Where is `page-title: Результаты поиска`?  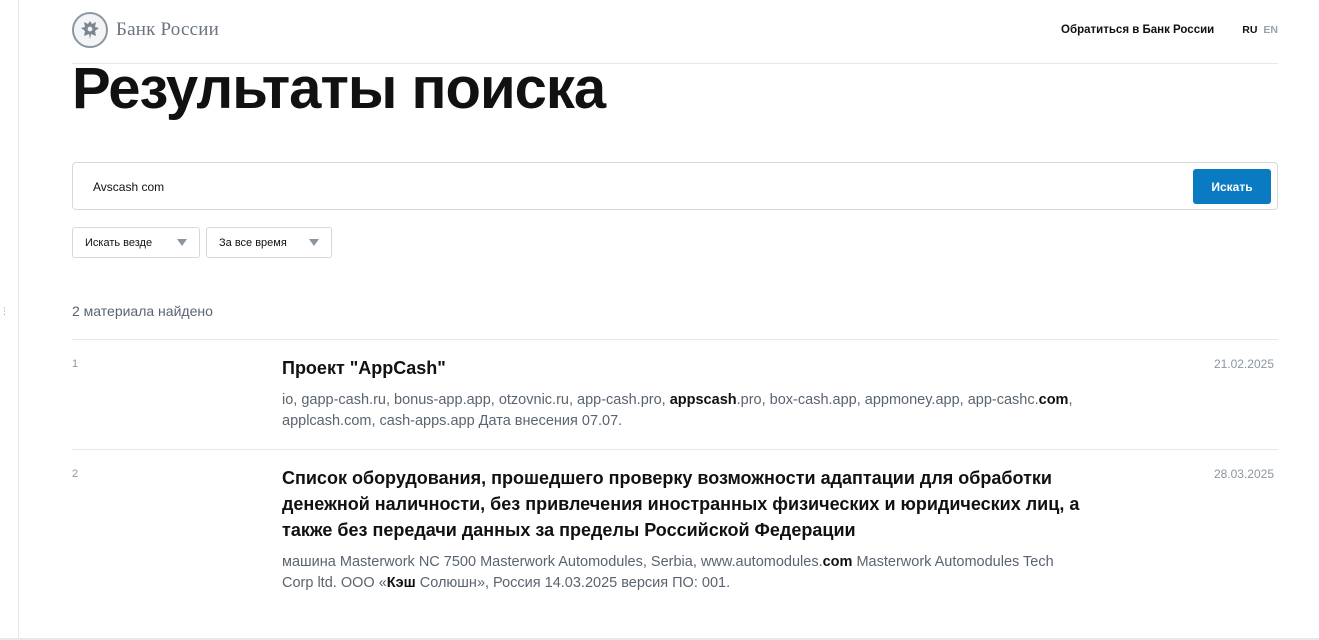
page-title: Результаты поиска is located at coordinates (339, 88).